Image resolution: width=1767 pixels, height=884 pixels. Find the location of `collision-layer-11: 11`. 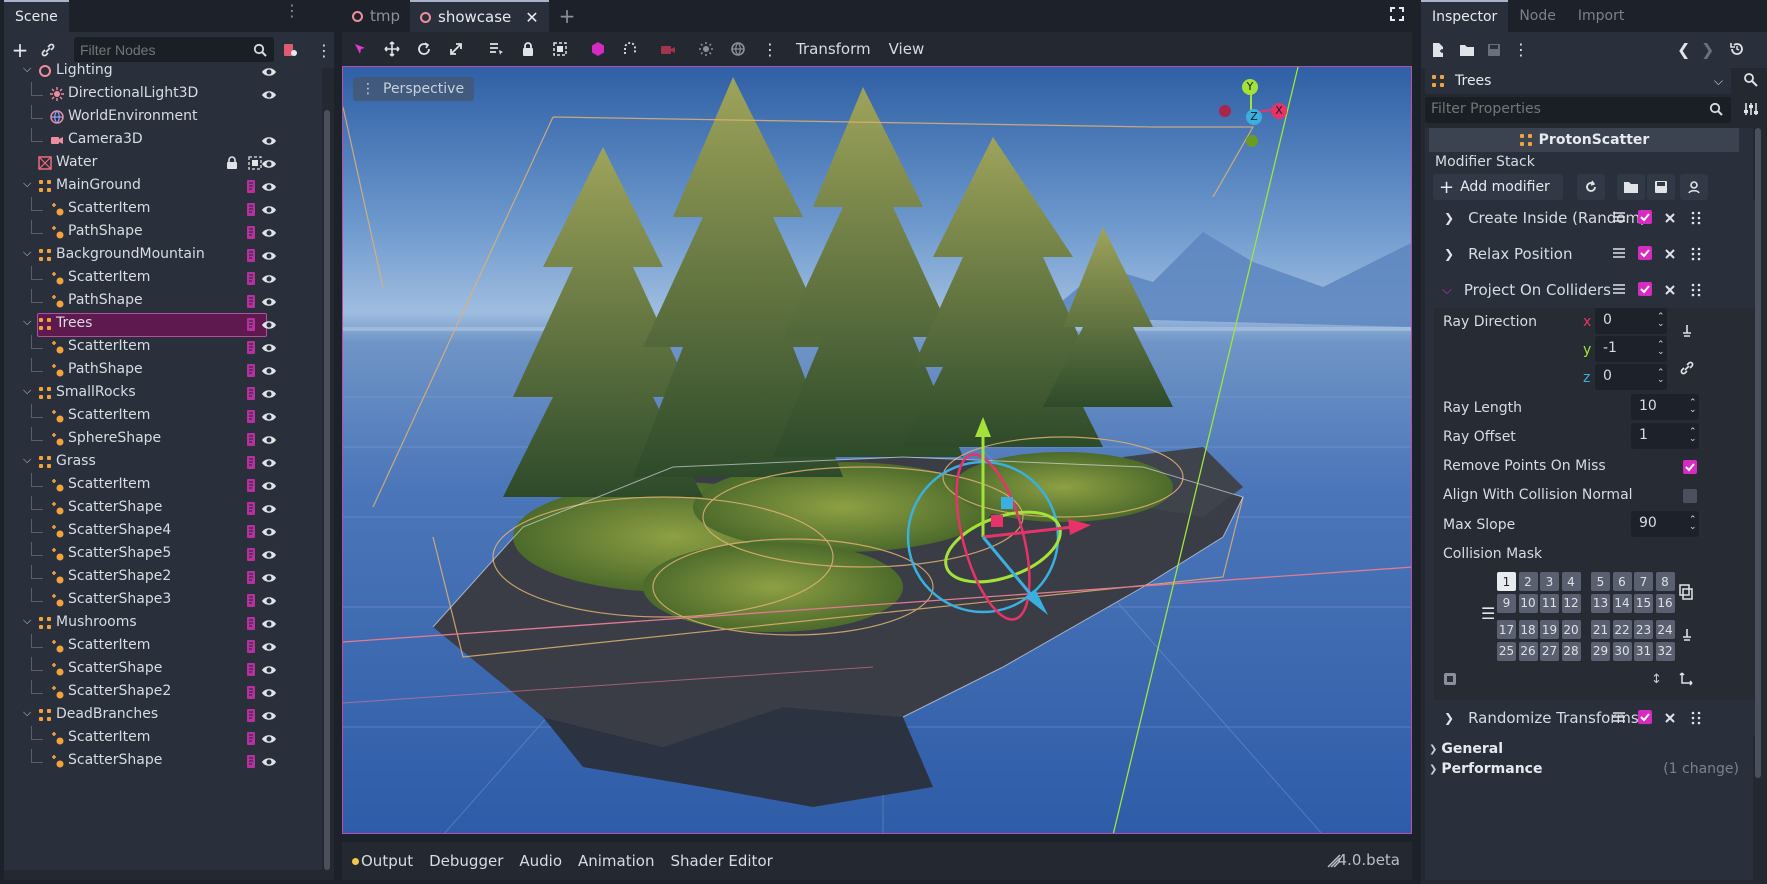

collision-layer-11: 11 is located at coordinates (1549, 603).